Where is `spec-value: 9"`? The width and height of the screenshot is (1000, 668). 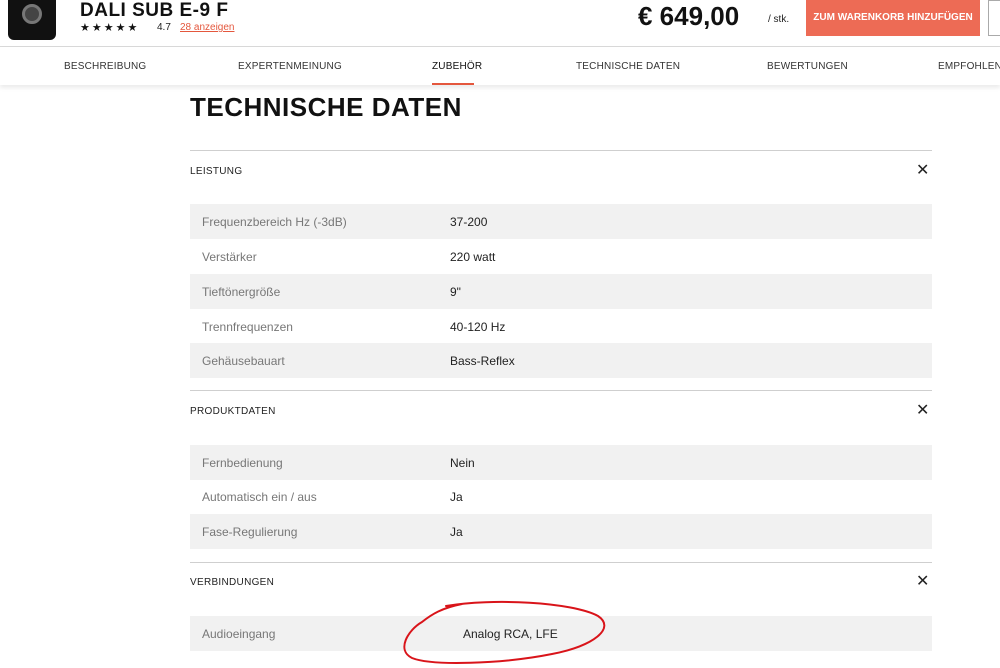 spec-value: 9" is located at coordinates (455, 292).